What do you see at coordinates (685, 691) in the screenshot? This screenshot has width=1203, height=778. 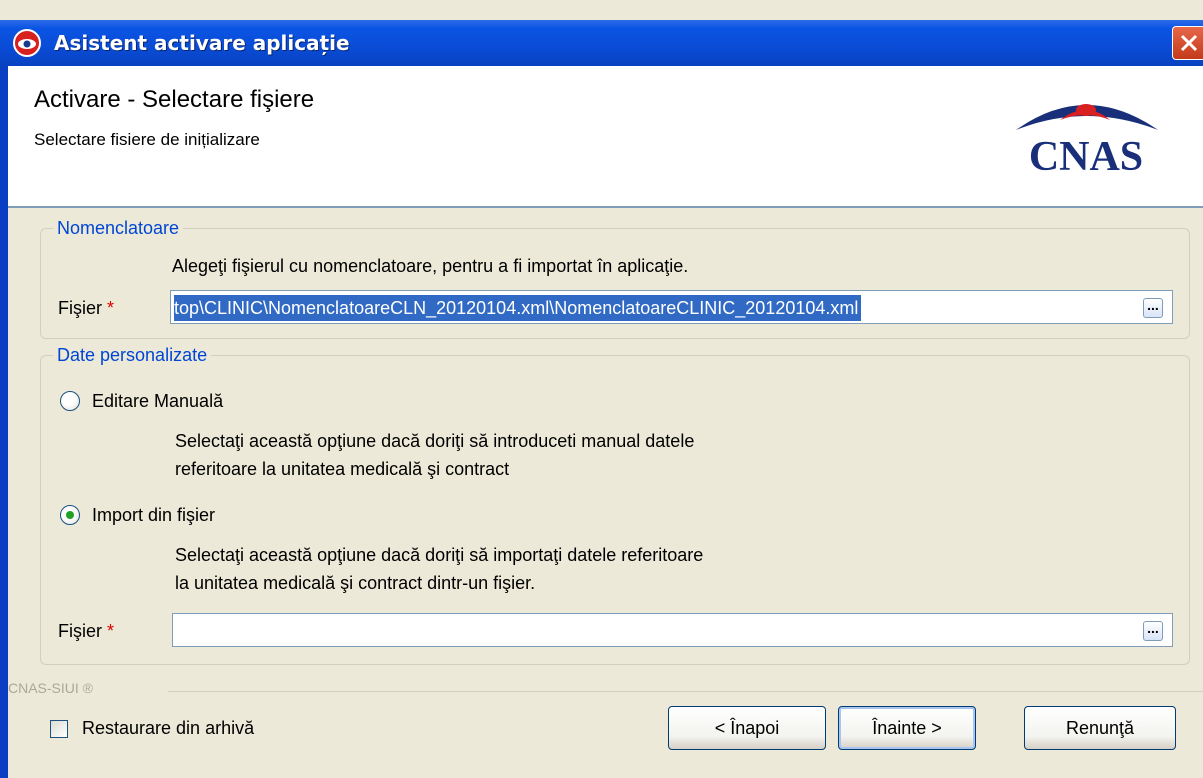 I see `footer-divider` at bounding box center [685, 691].